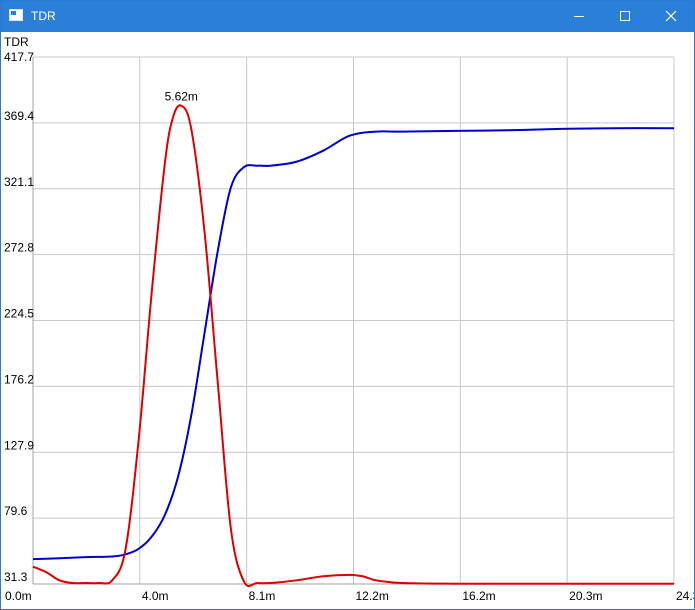  What do you see at coordinates (16, 577) in the screenshot?
I see `y-tick-label: 31.3` at bounding box center [16, 577].